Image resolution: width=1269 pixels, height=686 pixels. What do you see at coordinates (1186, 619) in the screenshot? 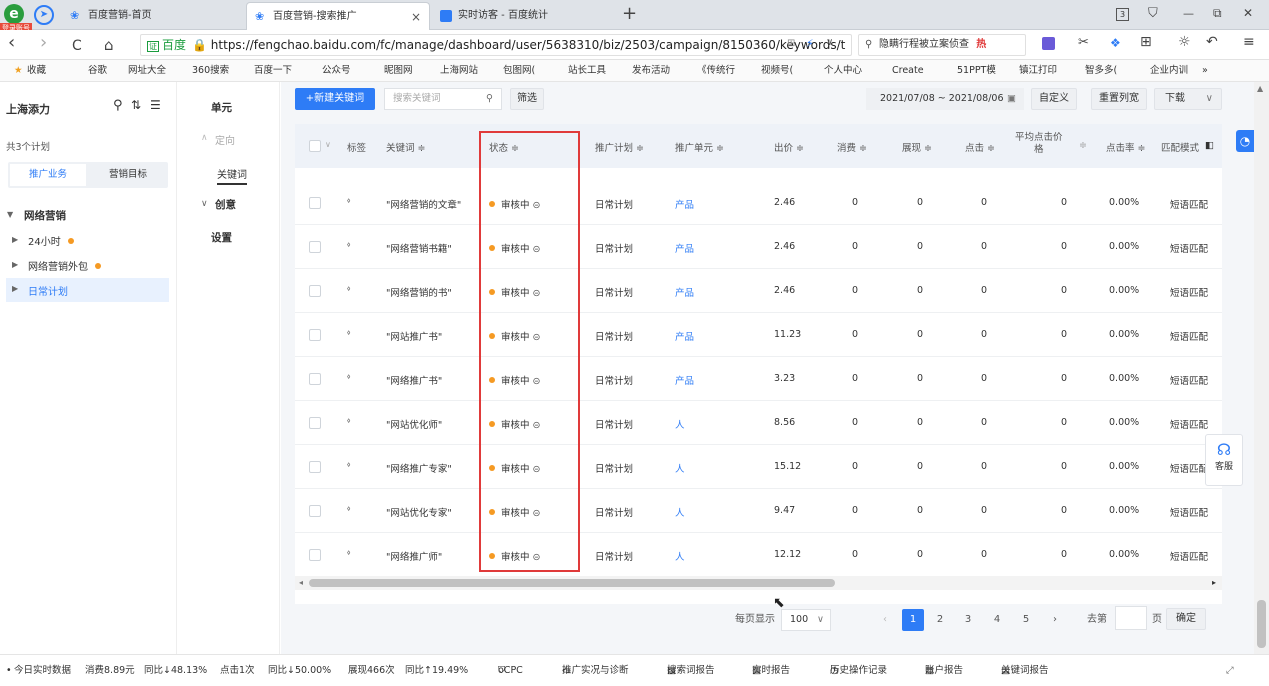
I see `goto-confirm-button: 确定` at bounding box center [1186, 619].